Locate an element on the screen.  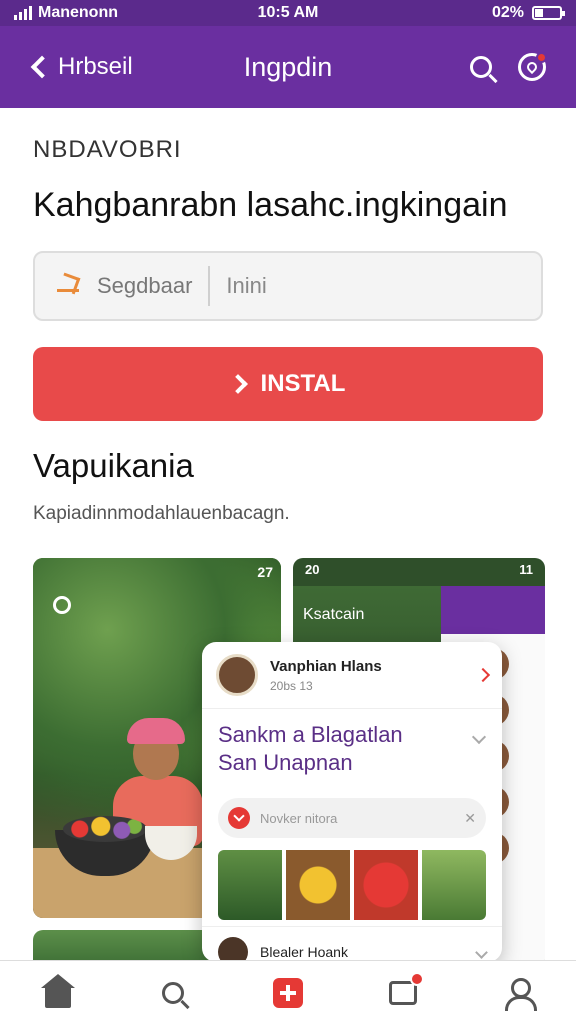
nav-messages is located at coordinates (404, 992).